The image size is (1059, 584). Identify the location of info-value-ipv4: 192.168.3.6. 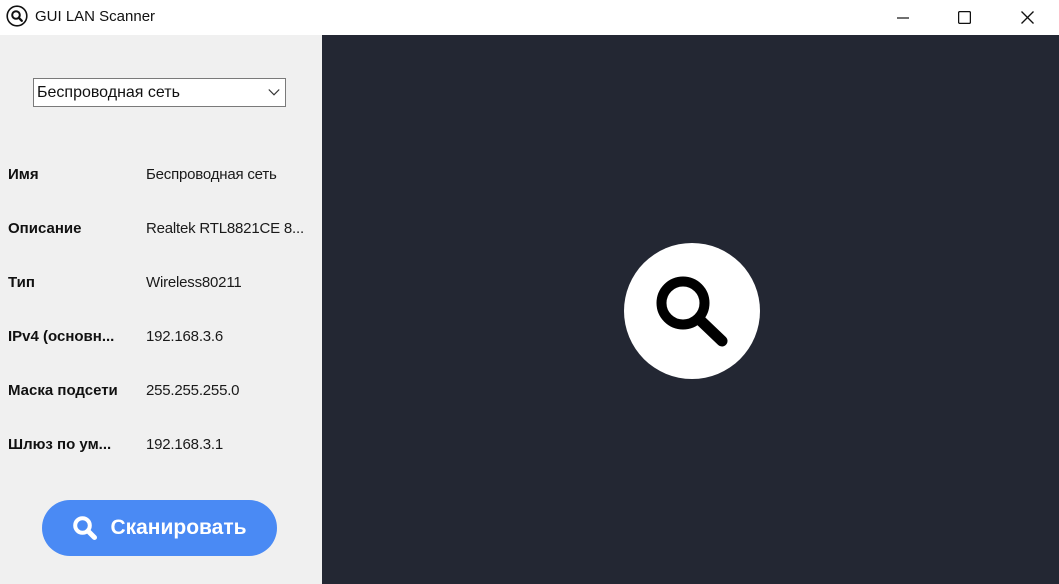
(185, 336).